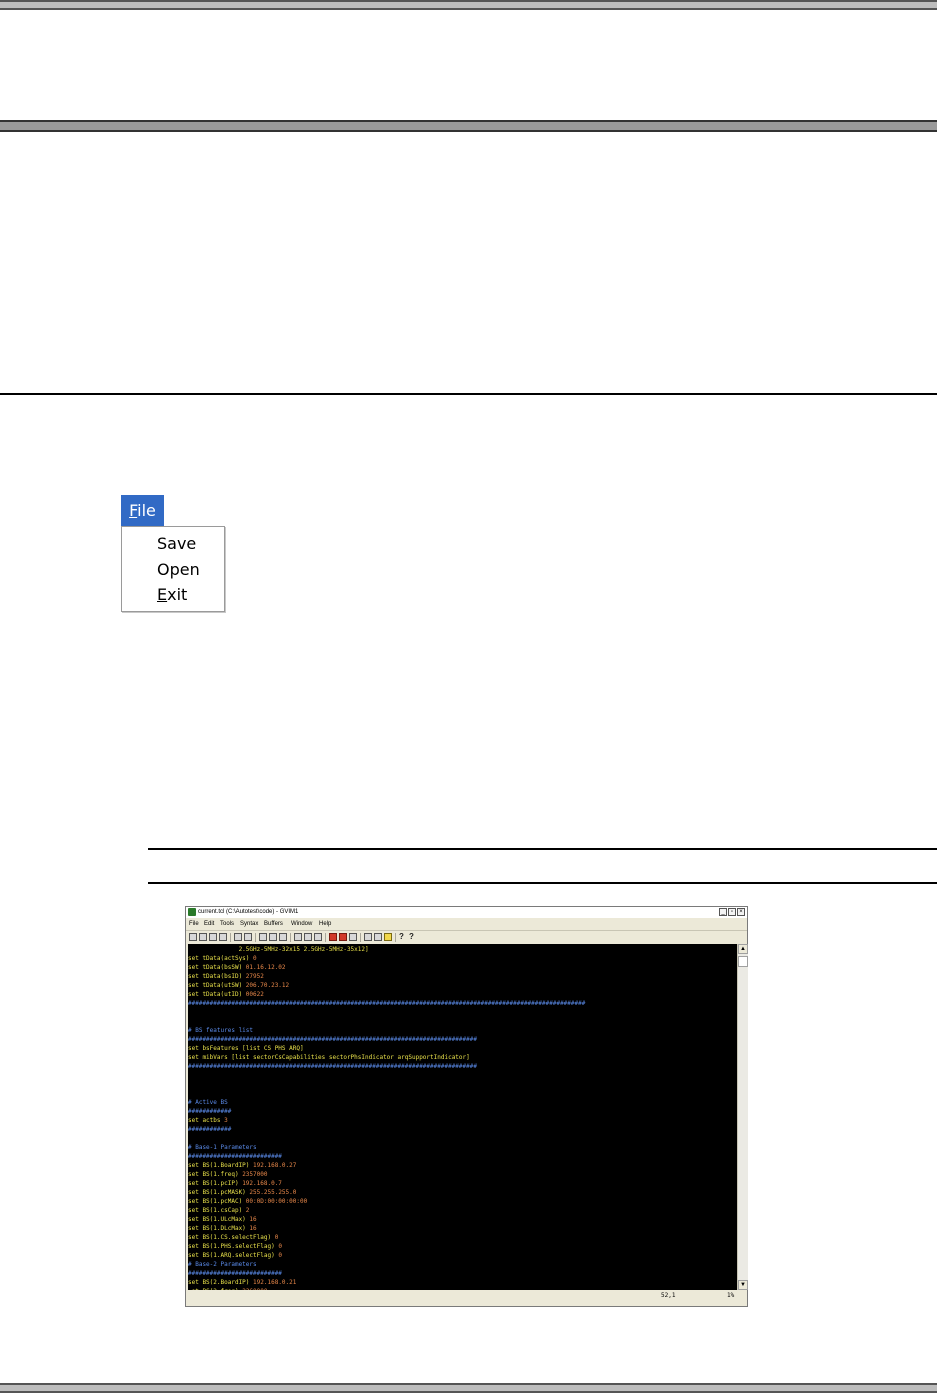 Image resolution: width=937 pixels, height=1393 pixels. Describe the element at coordinates (723, 912) in the screenshot. I see `minimize-icon: _` at that location.